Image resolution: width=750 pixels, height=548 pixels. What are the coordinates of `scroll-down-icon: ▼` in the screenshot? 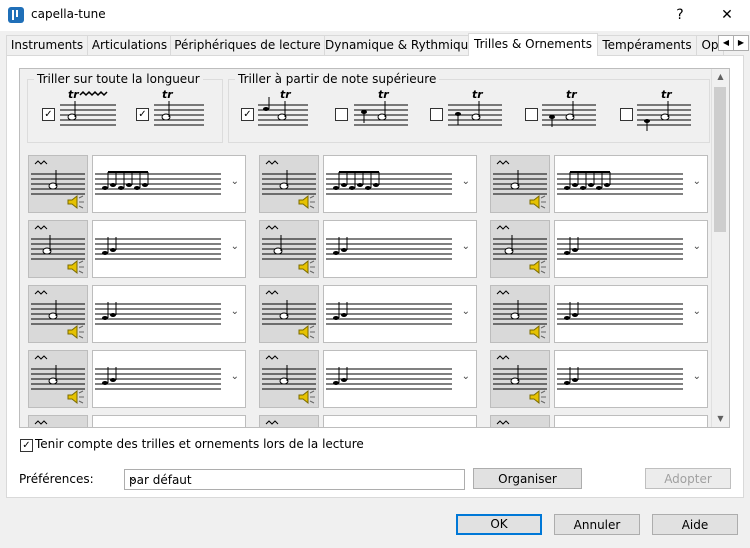 It's located at (720, 419).